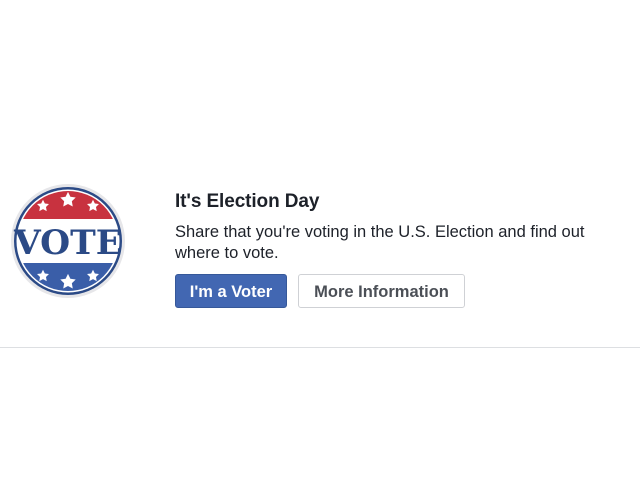 The image size is (640, 480). Describe the element at coordinates (320, 347) in the screenshot. I see `divider` at that location.